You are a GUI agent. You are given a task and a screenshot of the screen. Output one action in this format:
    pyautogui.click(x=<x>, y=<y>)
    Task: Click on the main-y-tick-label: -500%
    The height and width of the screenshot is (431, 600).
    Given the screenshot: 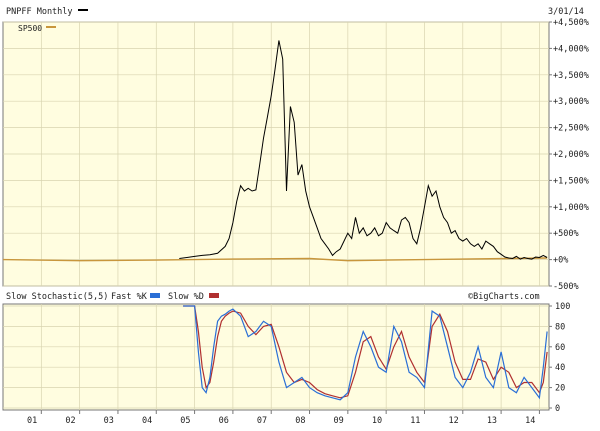 What is the action you would take?
    pyautogui.click(x=566, y=287)
    